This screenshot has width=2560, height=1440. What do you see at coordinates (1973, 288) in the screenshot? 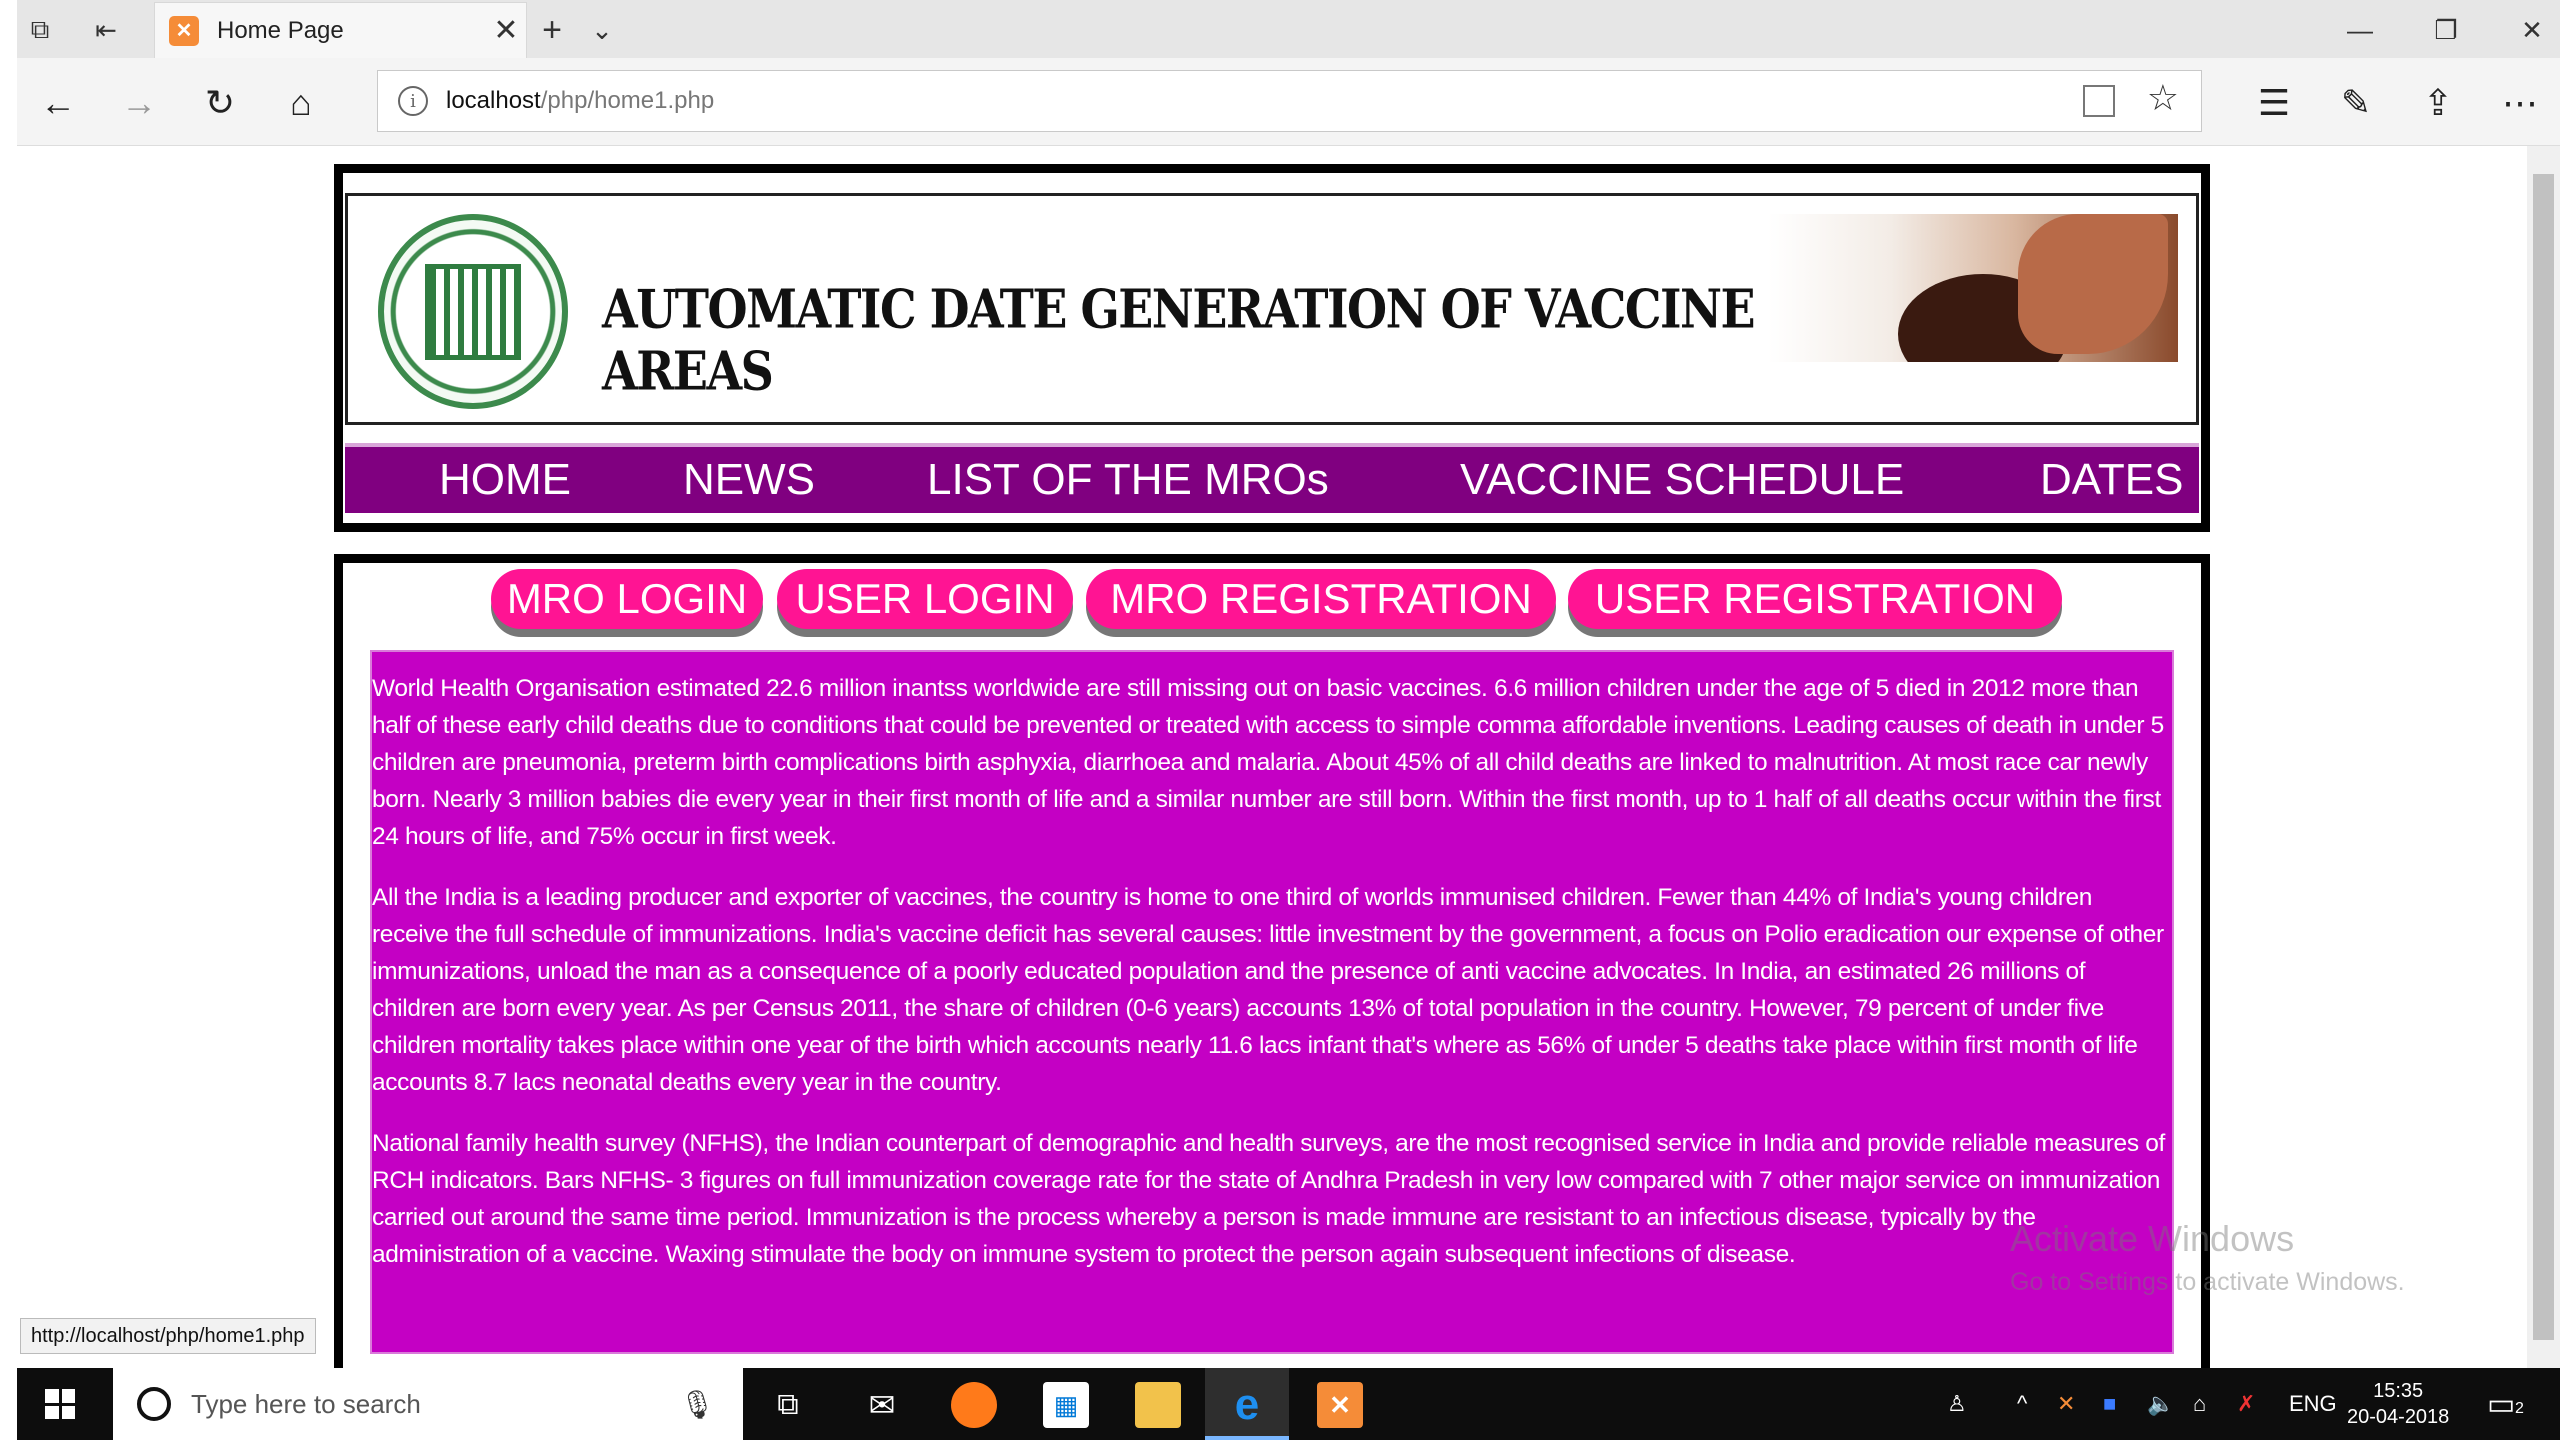
I see `vaccine-banner-image` at bounding box center [1973, 288].